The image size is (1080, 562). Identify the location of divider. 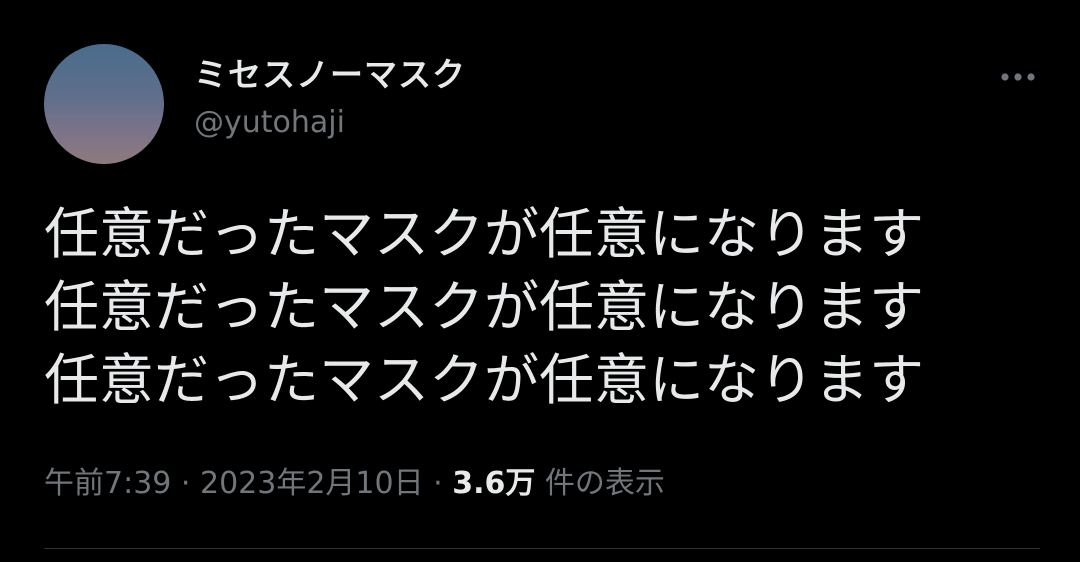
(542, 548).